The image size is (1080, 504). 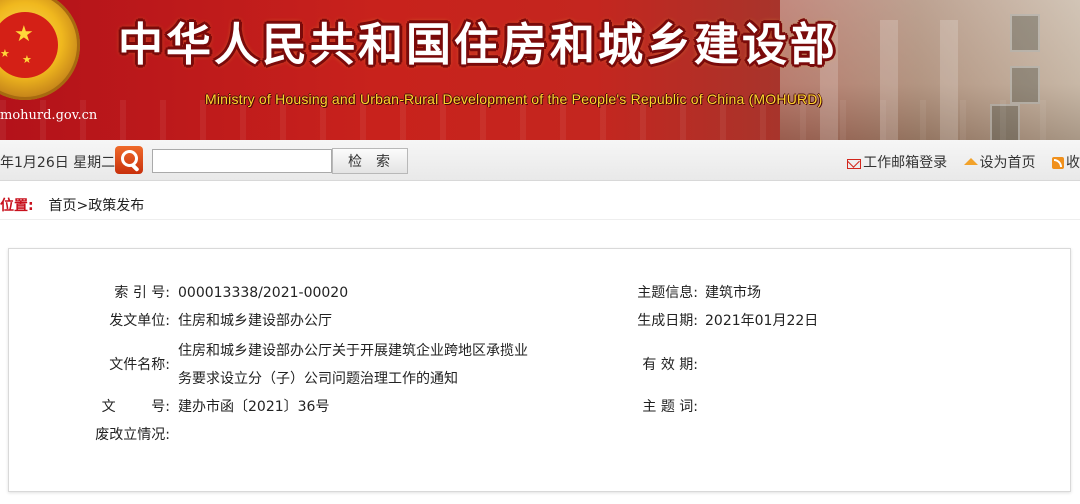 I want to click on filename-line-1: 住房和城乡建设部办公厅关于开展建筑企业跨地区承揽业, so click(x=353, y=351).